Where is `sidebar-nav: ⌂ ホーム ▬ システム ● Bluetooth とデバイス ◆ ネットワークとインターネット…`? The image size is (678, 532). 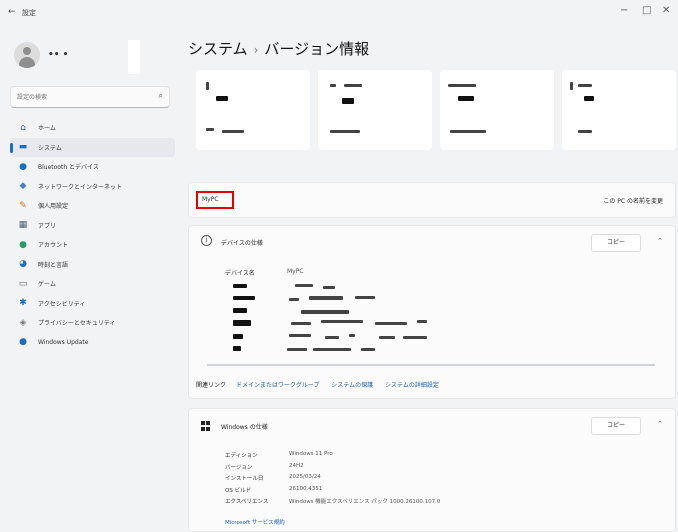 sidebar-nav: ⌂ ホーム ▬ システム ● Bluetooth とデバイス ◆ ネットワークとインターネット… is located at coordinates (92, 235).